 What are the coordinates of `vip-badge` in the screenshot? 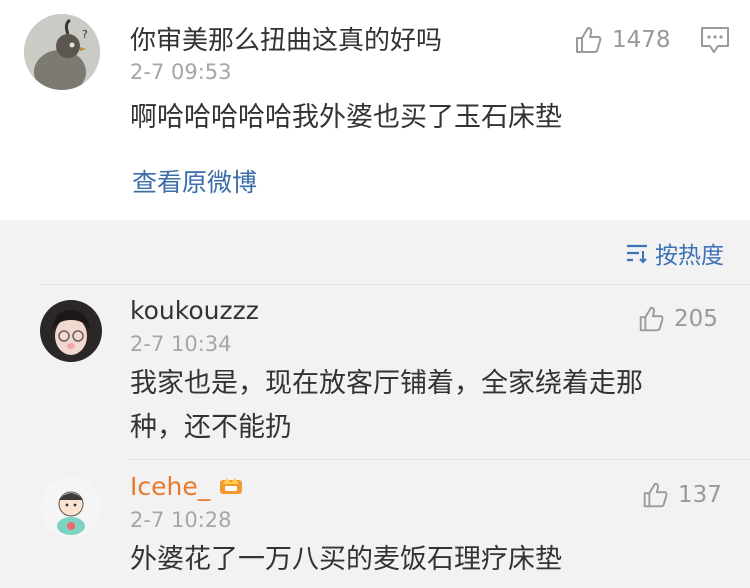 It's located at (228, 484).